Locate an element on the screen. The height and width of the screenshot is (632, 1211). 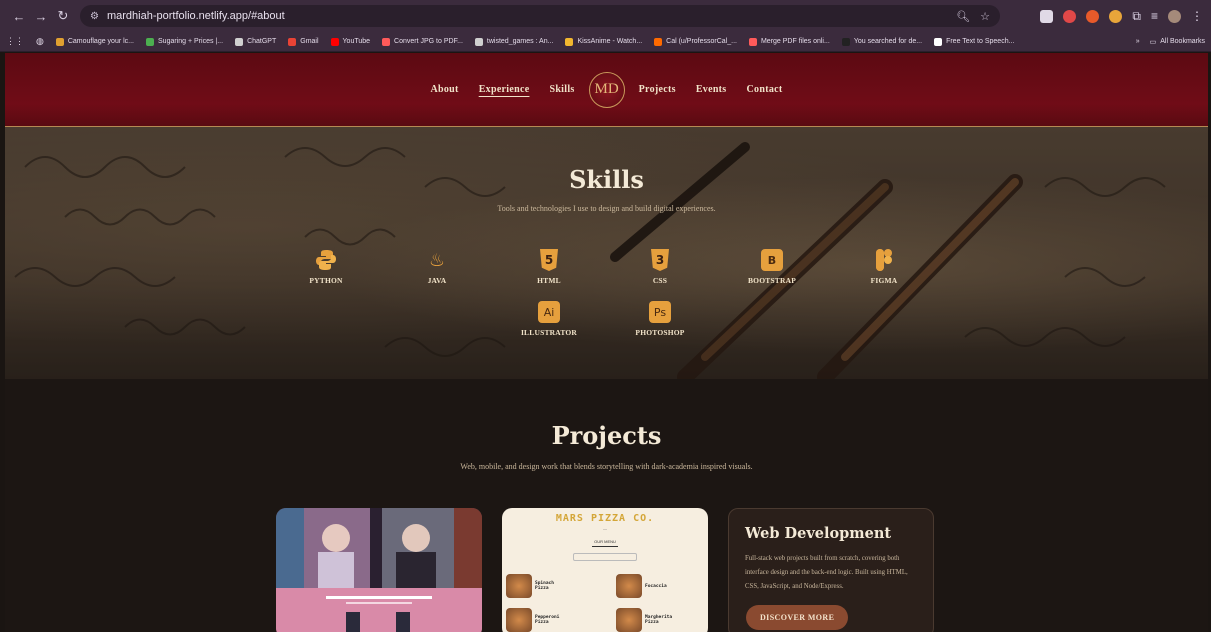
list-item: Spinach Pizza is located at coordinates (530, 586).